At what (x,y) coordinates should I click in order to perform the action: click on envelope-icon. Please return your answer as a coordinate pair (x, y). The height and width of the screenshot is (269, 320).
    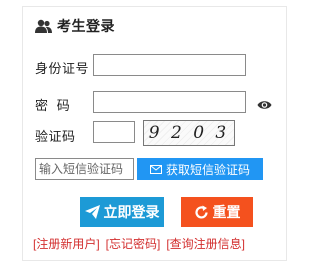
    Looking at the image, I should click on (155, 169).